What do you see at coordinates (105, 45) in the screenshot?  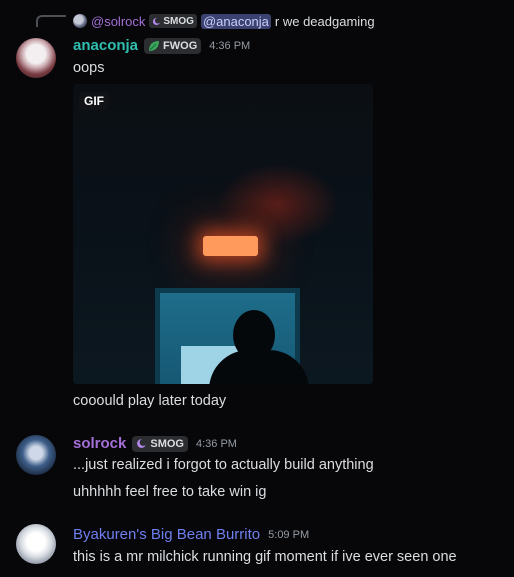 I see `username: anaconja` at bounding box center [105, 45].